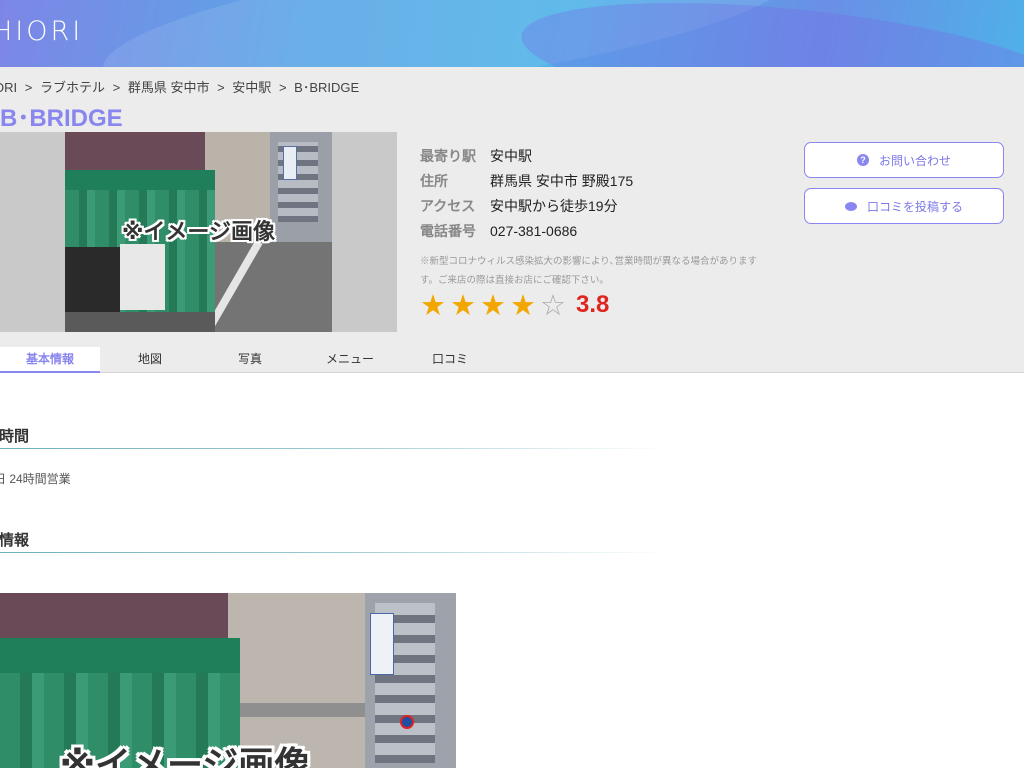  Describe the element at coordinates (914, 206) in the screenshot. I see `post-review-button-label: 口コミを投稿する` at that location.